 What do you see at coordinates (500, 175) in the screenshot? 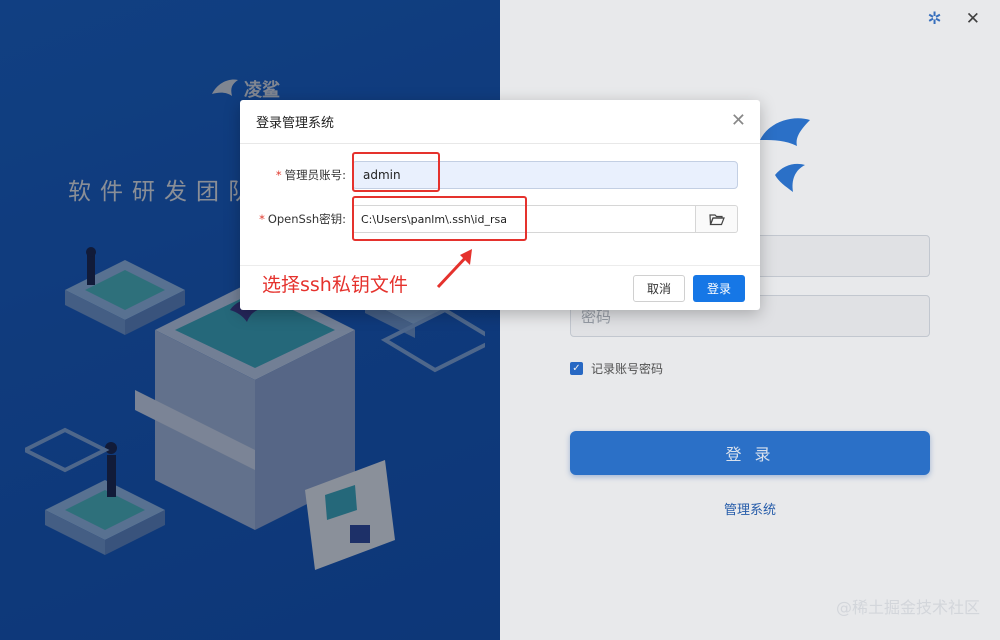
I see `admin-row: * 管理员账号: admin` at bounding box center [500, 175].